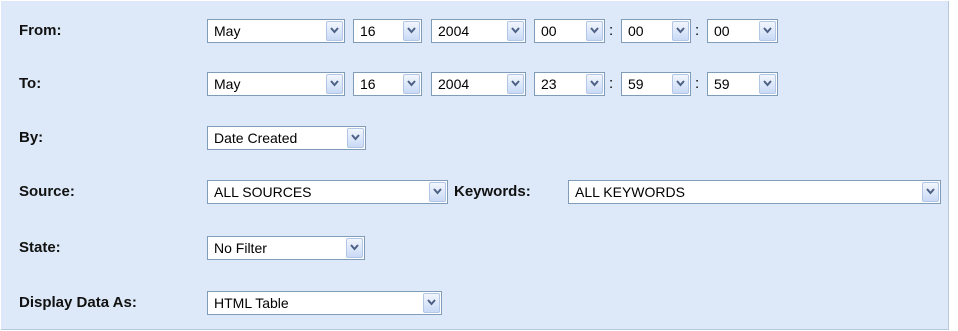 This screenshot has width=958, height=331. Describe the element at coordinates (78, 302) in the screenshot. I see `display-data-as-label: Display Data As:` at that location.